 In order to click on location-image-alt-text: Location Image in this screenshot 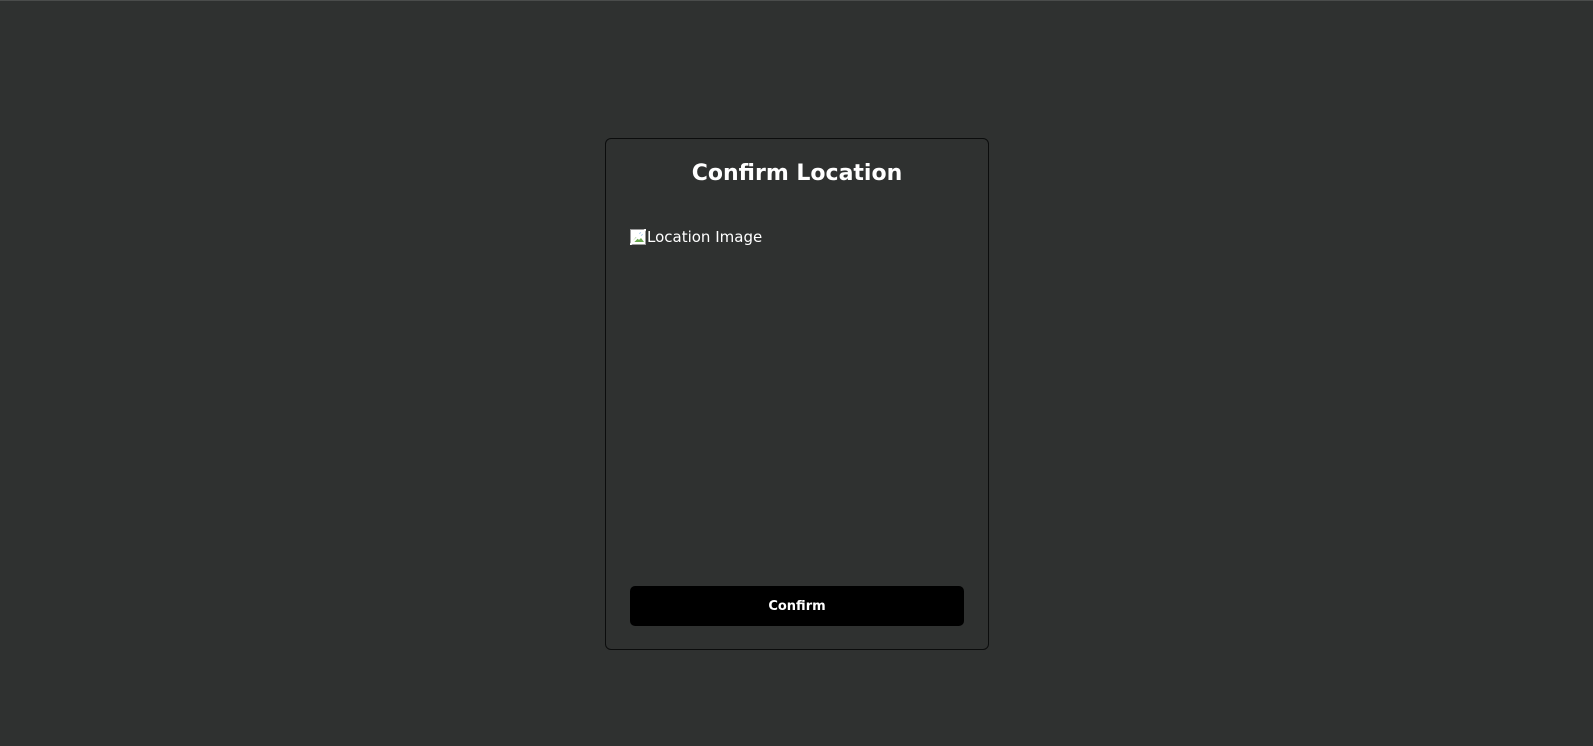, I will do `click(705, 237)`.